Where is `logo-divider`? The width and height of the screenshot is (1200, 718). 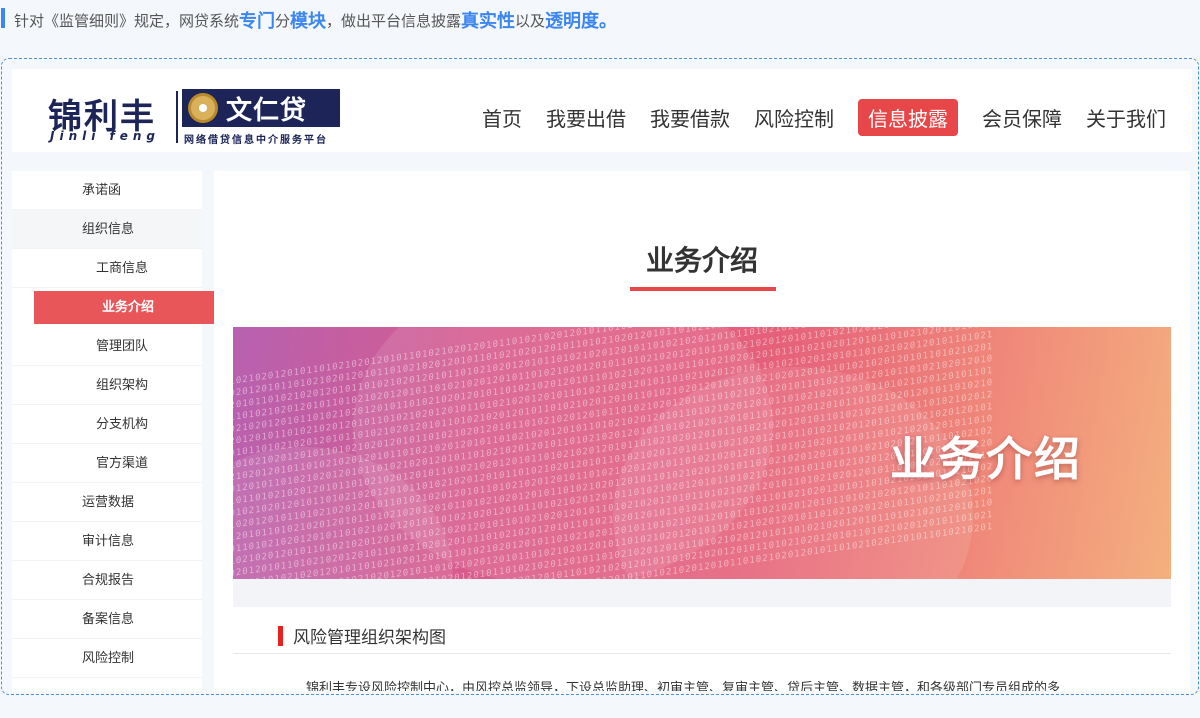 logo-divider is located at coordinates (177, 117).